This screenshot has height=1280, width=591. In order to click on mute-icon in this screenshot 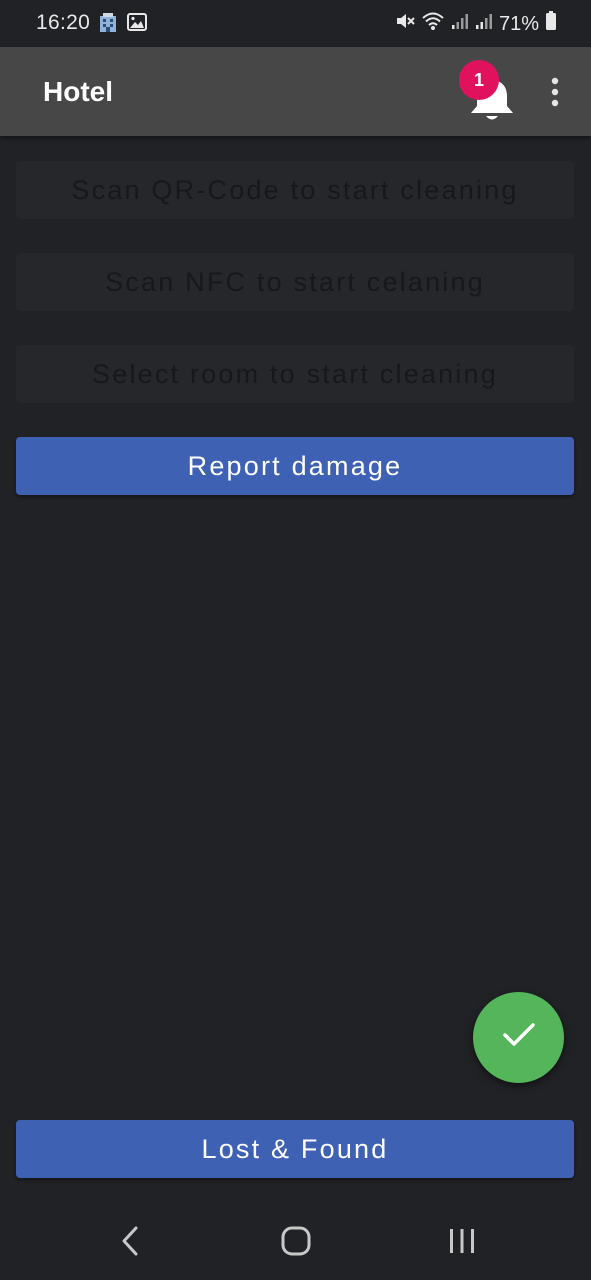, I will do `click(405, 24)`.